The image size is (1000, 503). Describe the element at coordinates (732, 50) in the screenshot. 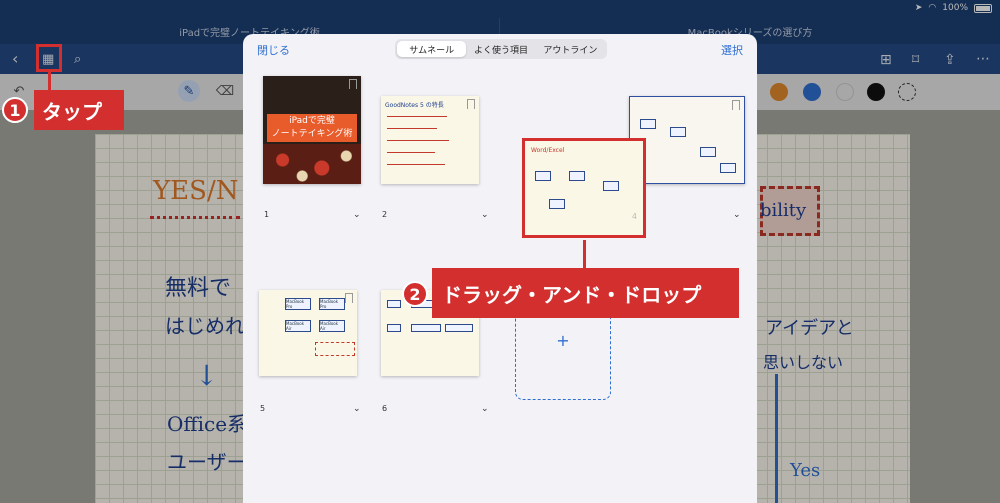

I see `select-button: 選択` at that location.